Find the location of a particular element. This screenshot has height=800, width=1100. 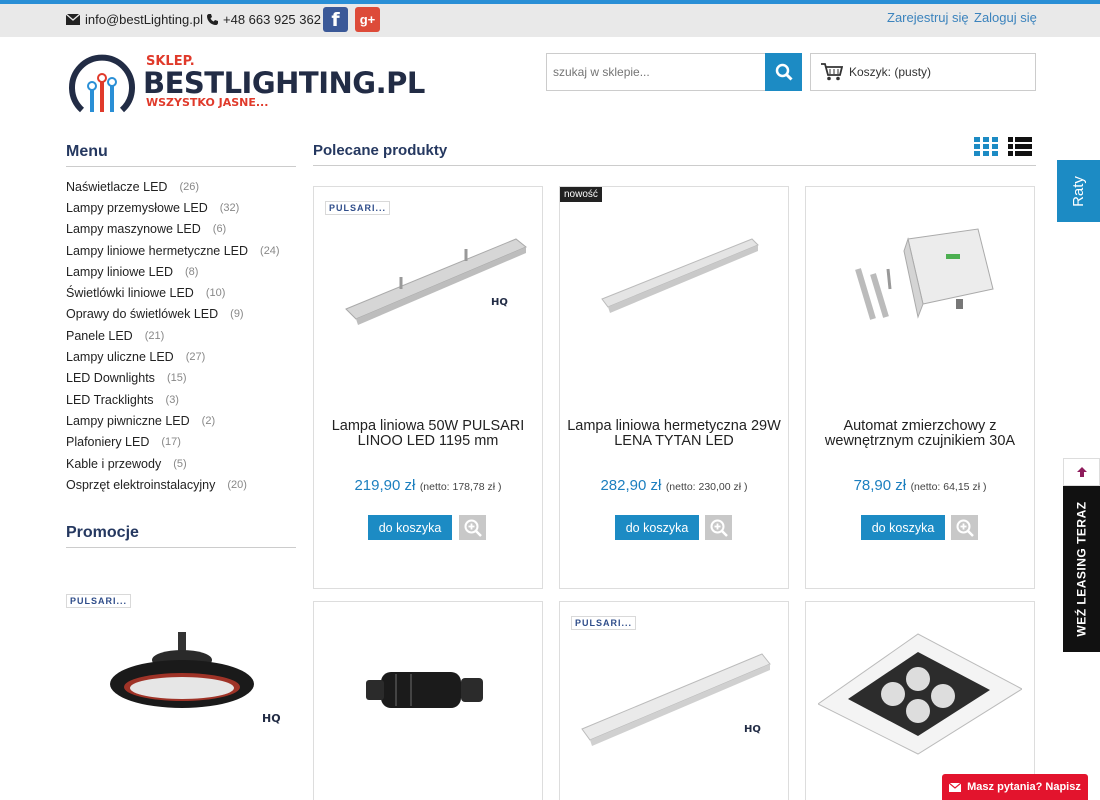

menu-item-label: Kable i przewody is located at coordinates (114, 463).